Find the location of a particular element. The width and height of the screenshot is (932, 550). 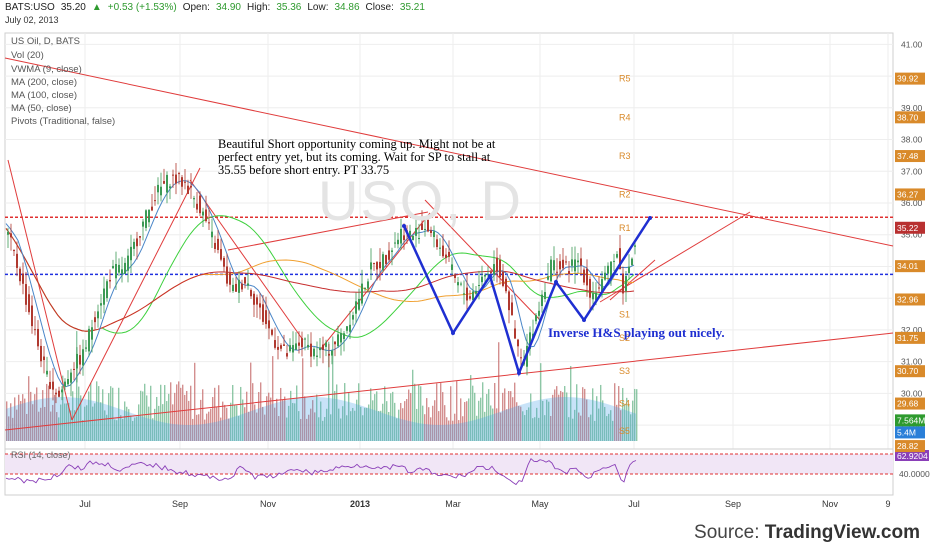

price-tick: 41.00 is located at coordinates (912, 44).